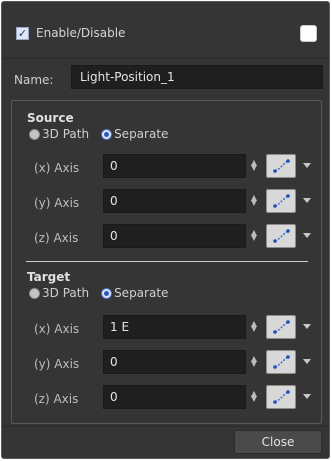  I want to click on source-x-function-button, so click(281, 166).